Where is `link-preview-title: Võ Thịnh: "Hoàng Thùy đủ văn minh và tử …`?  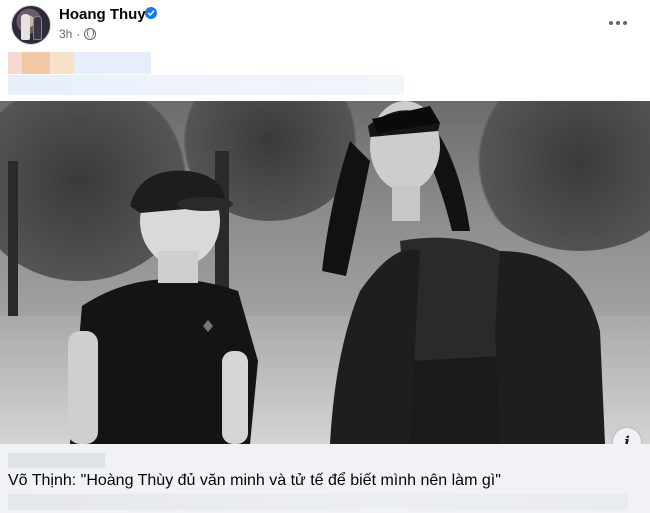
link-preview-title: Võ Thịnh: "Hoàng Thùy đủ văn minh và tử … is located at coordinates (254, 481).